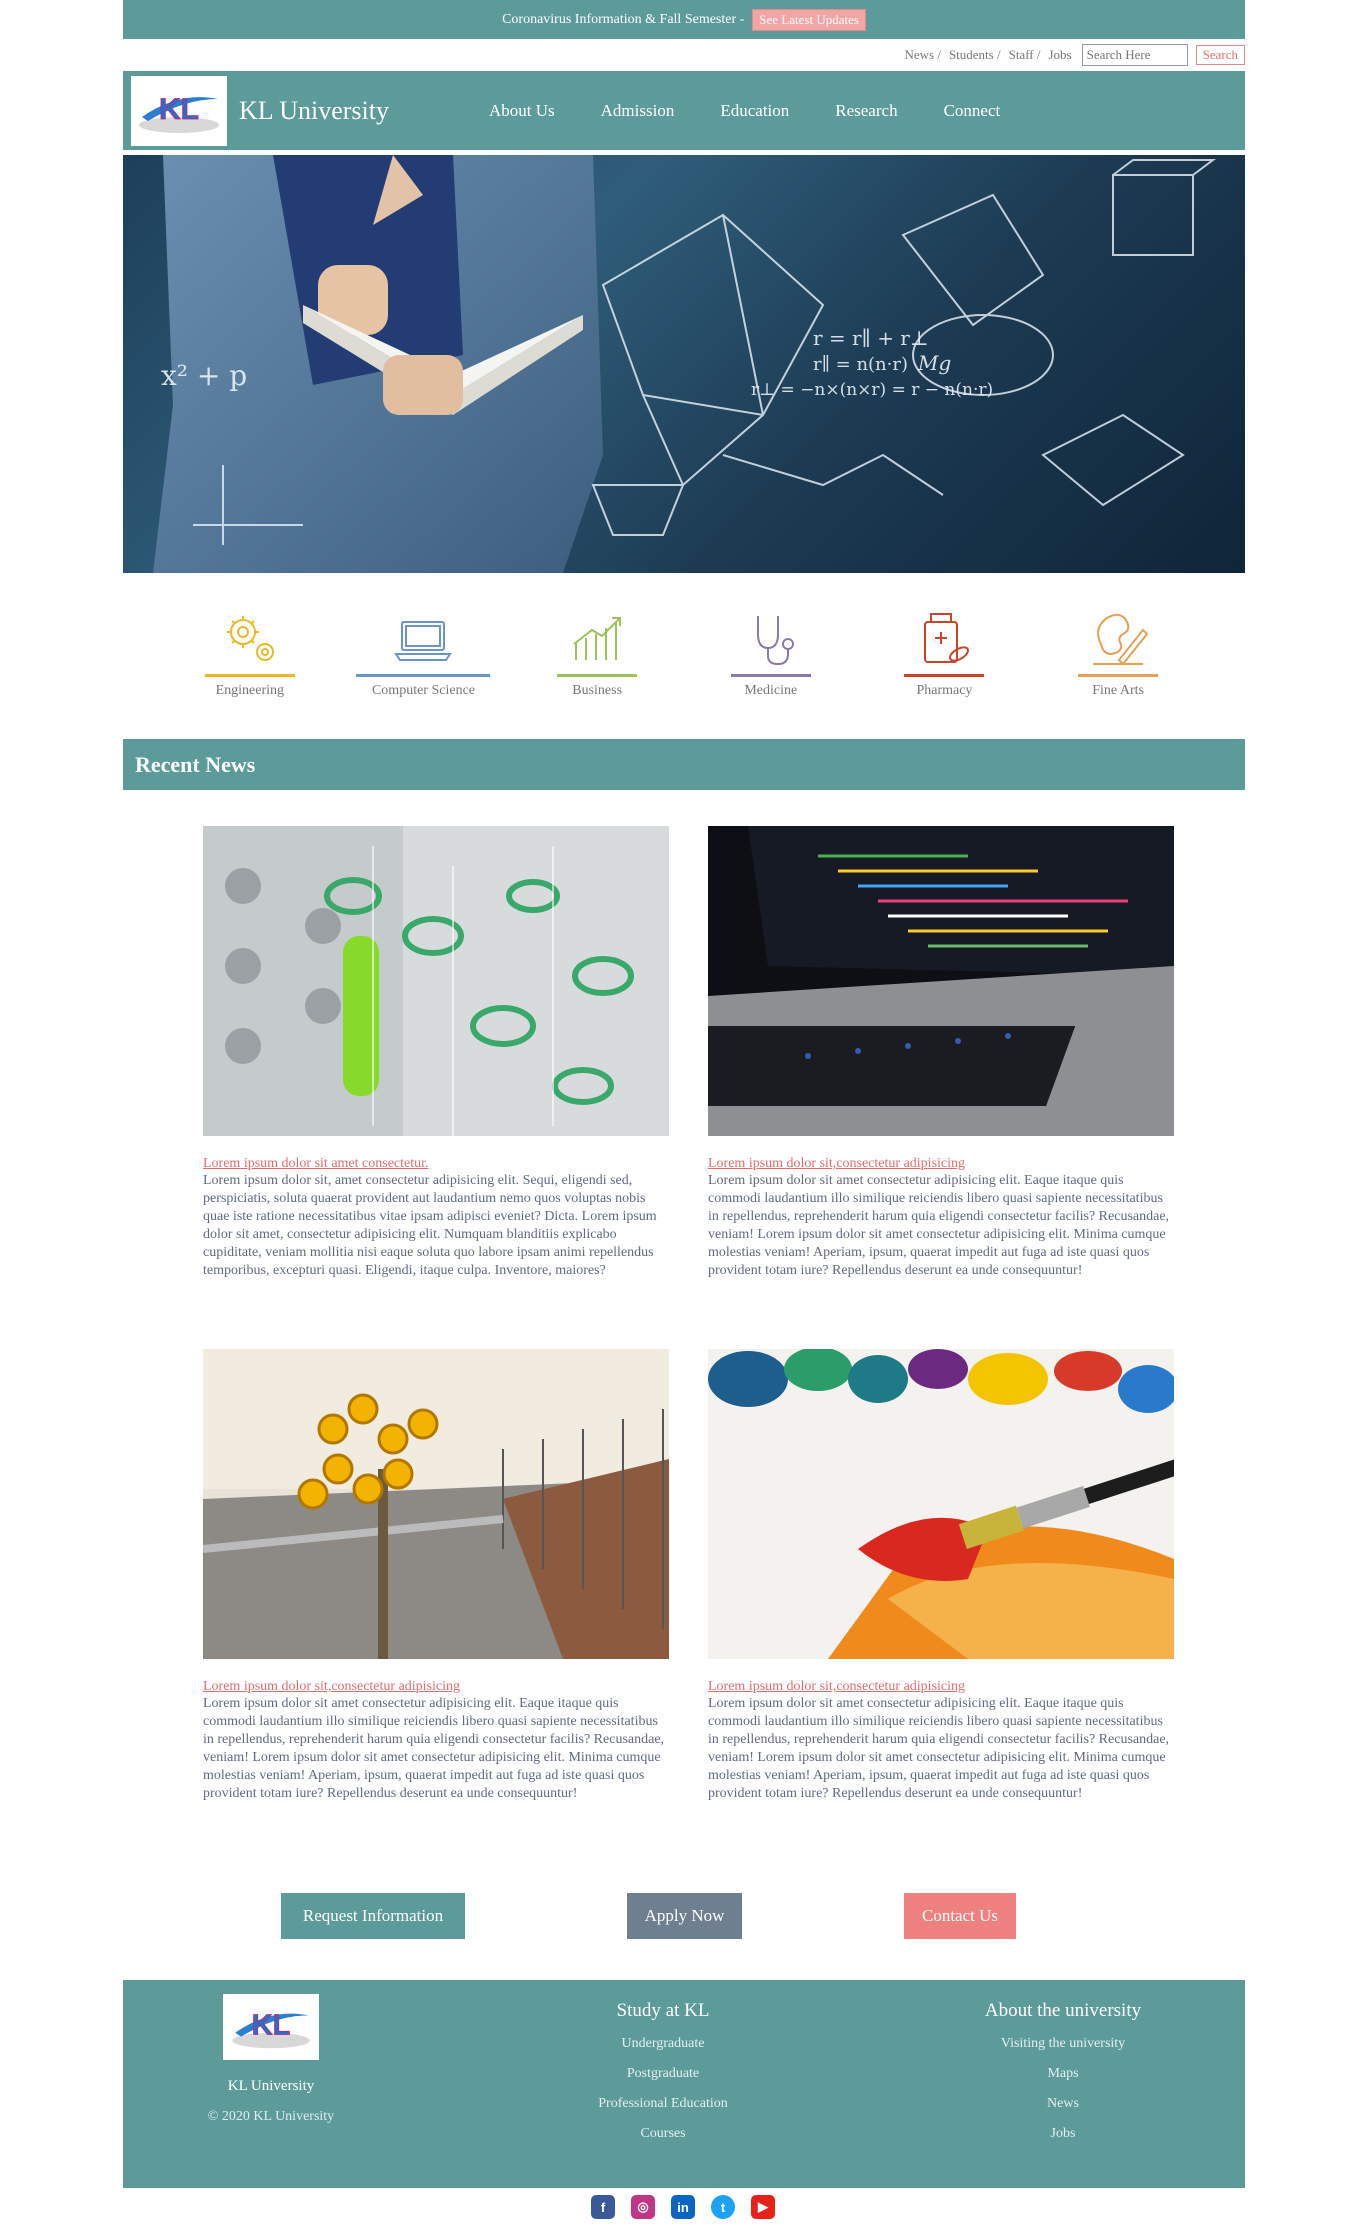  Describe the element at coordinates (941, 1504) in the screenshot. I see `news-image-paint-brushes` at that location.